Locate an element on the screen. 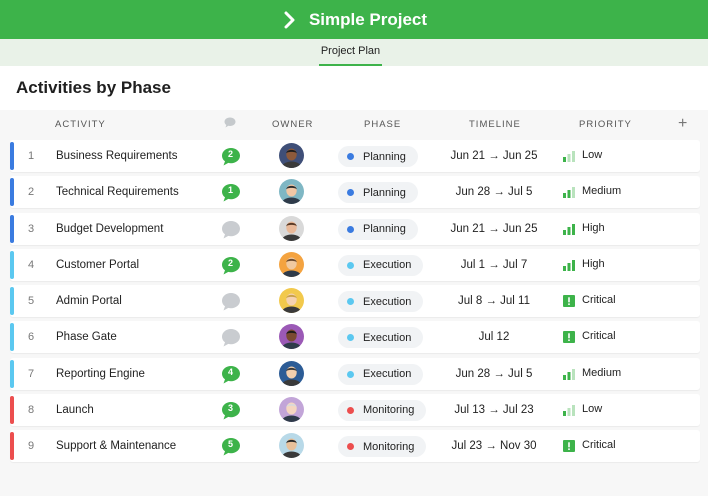 Image resolution: width=708 pixels, height=496 pixels. column-header-priority: PRIORITY is located at coordinates (605, 124).